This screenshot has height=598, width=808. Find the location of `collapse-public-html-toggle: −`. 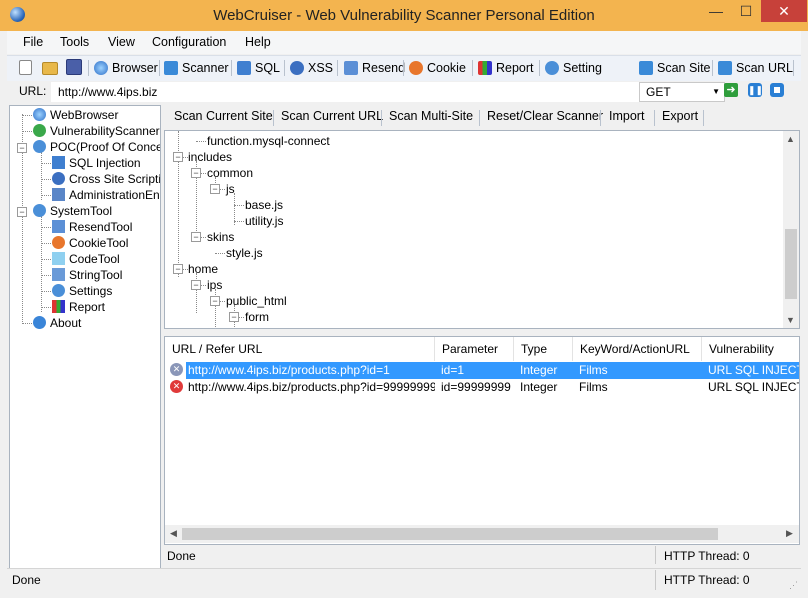

collapse-public-html-toggle: − is located at coordinates (215, 301).